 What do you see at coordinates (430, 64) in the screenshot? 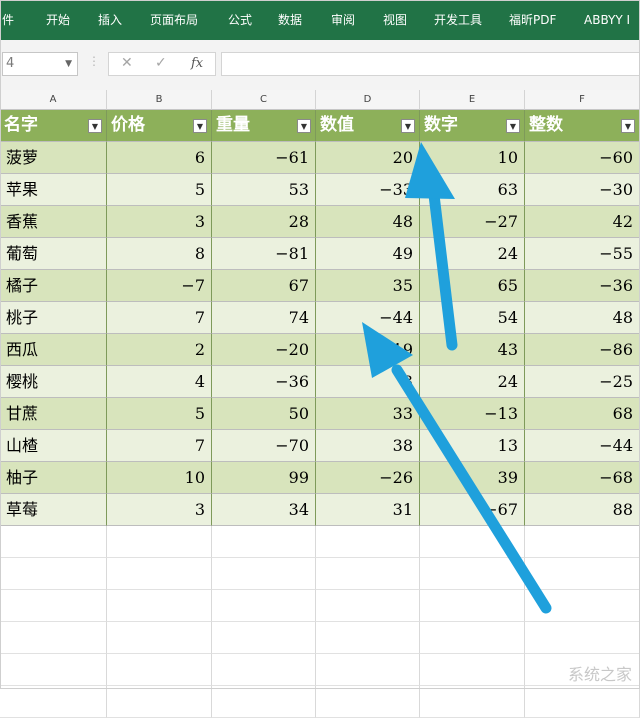
I see `formula-input` at bounding box center [430, 64].